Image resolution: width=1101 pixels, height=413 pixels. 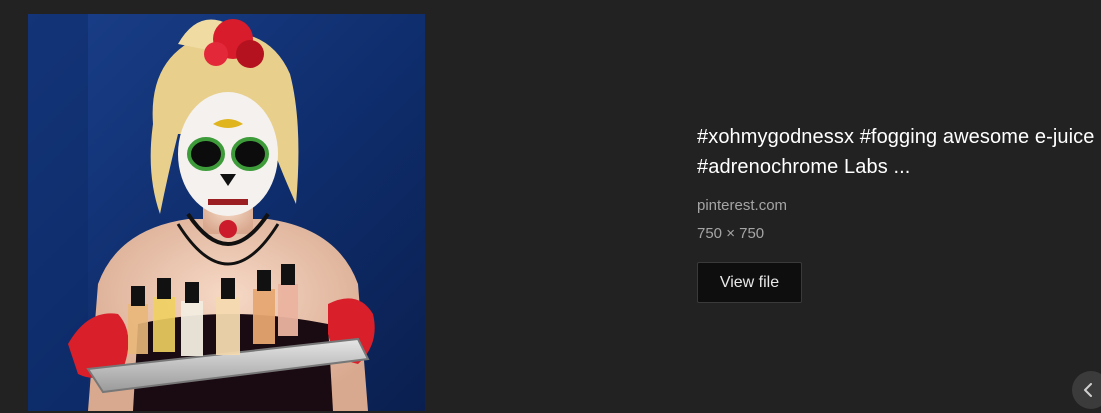 What do you see at coordinates (749, 282) in the screenshot?
I see `view-file-button: View file` at bounding box center [749, 282].